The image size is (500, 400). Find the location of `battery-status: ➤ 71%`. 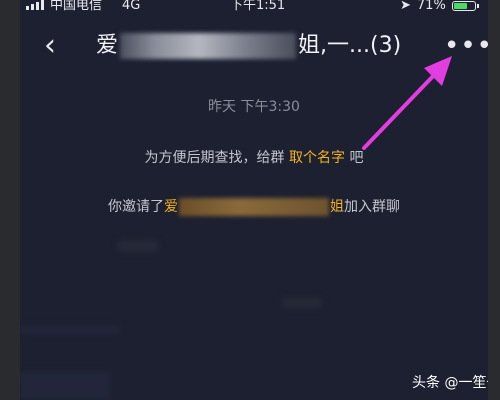

battery-status: ➤ 71% is located at coordinates (439, 6).